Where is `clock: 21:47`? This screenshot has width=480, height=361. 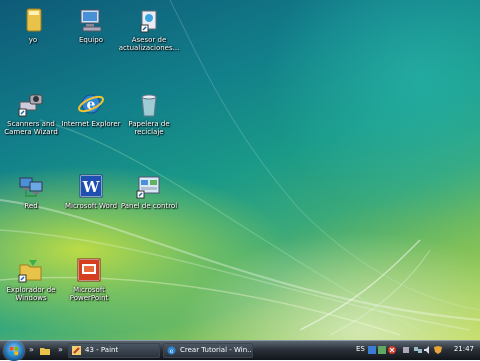
clock: 21:47 is located at coordinates (464, 349).